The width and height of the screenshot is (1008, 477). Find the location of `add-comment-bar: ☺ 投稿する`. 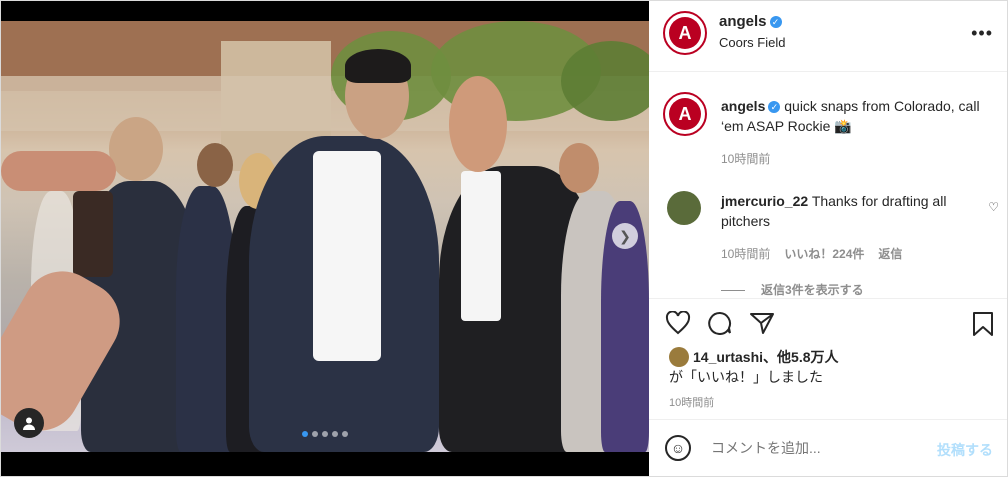

add-comment-bar: ☺ 投稿する is located at coordinates (828, 447).